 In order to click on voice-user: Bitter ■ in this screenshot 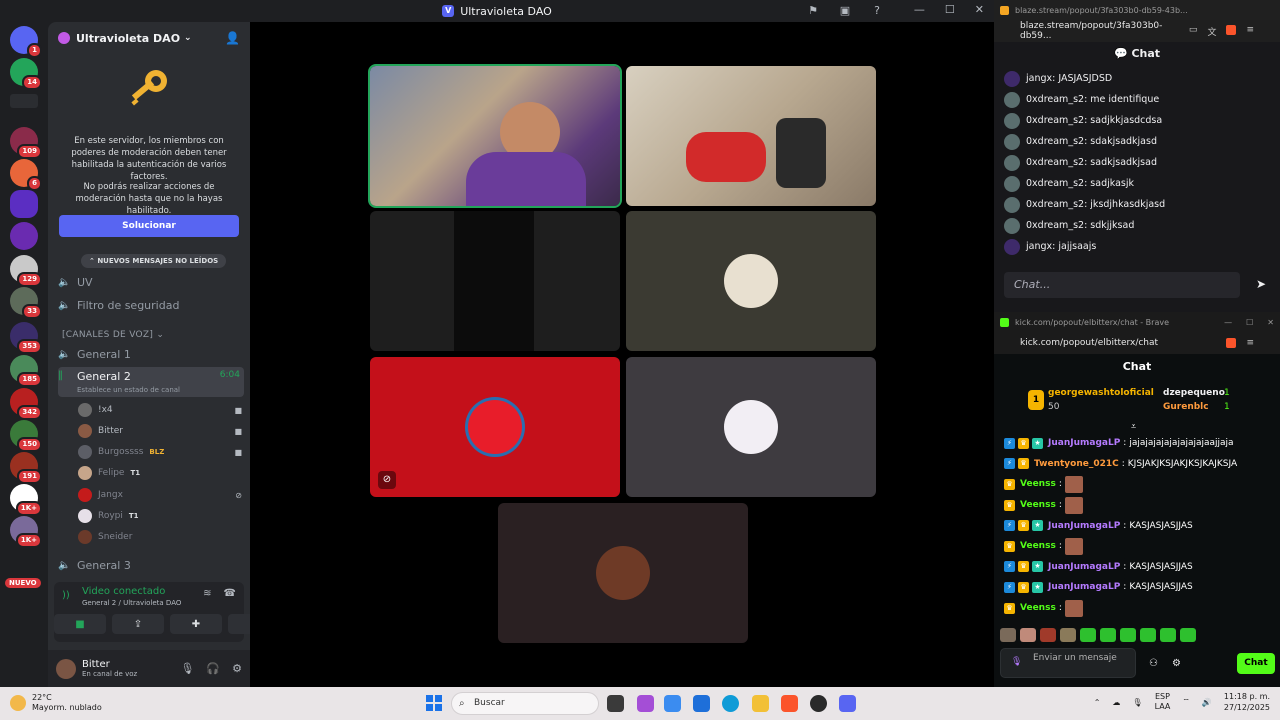, I will do `click(160, 431)`.